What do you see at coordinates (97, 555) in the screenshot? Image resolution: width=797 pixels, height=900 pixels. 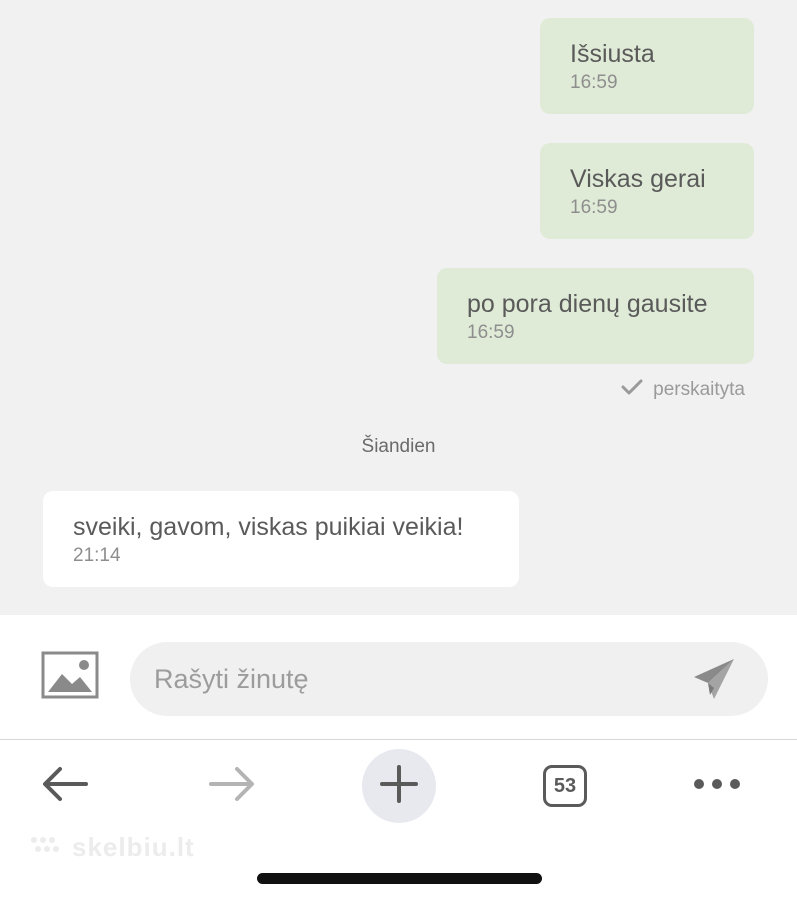 I see `message-time: 21:14` at bounding box center [97, 555].